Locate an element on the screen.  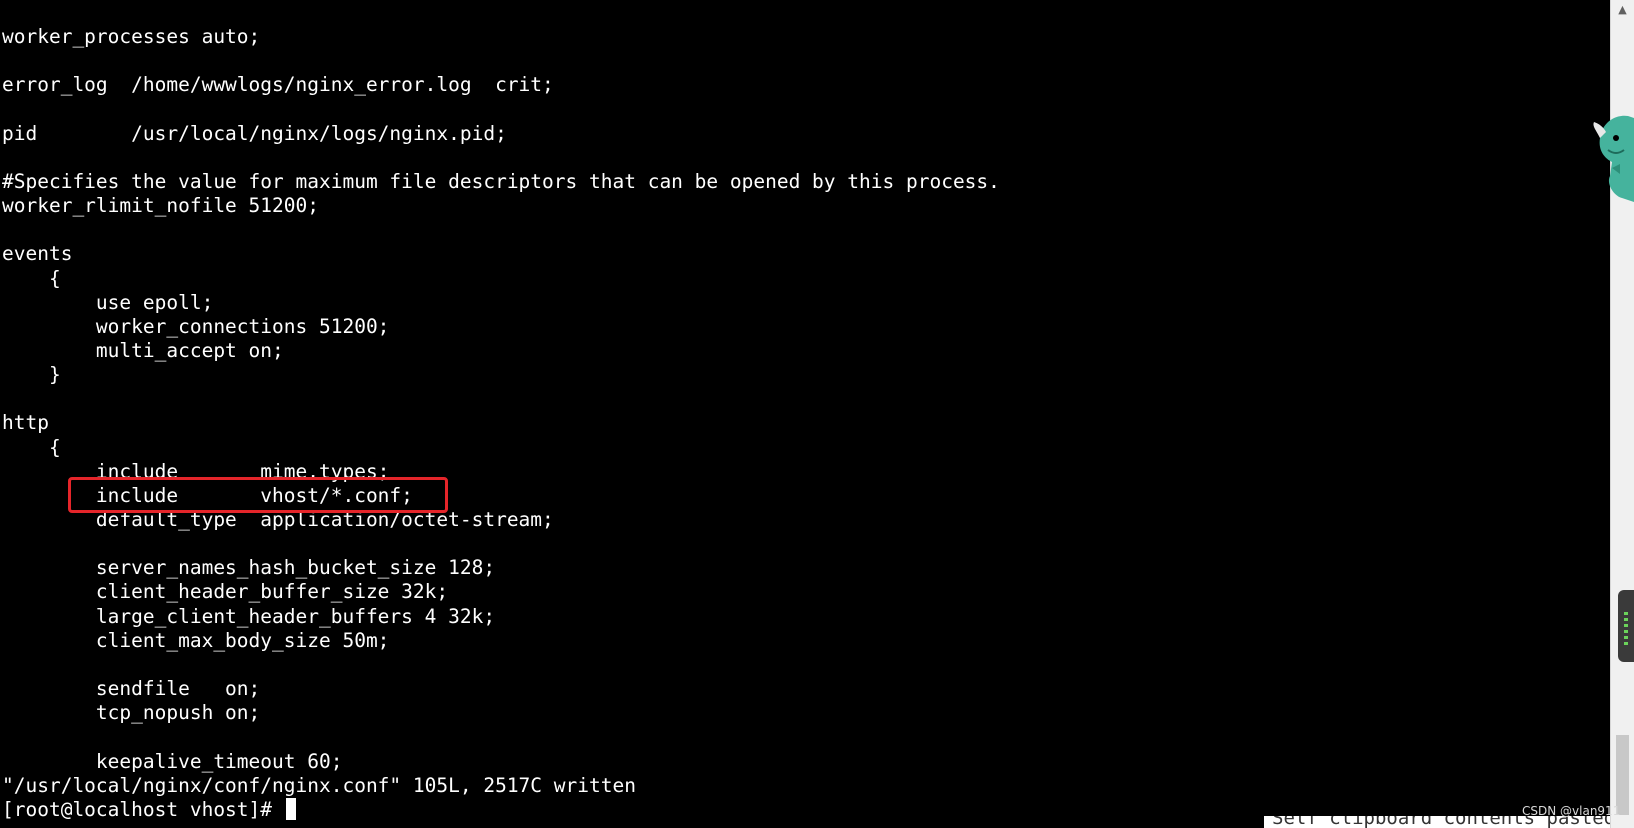
green-dinosaur-mascot-icon is located at coordinates (1612, 162).